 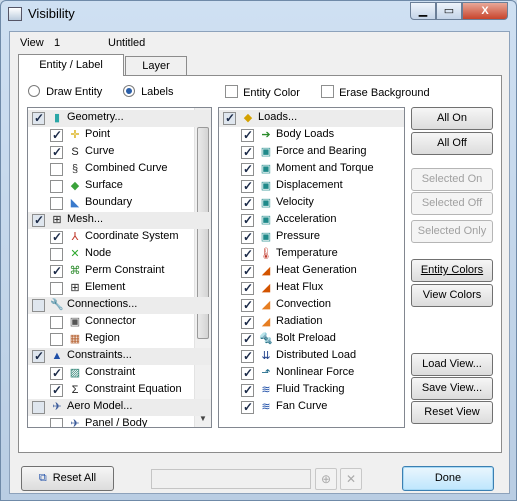 What do you see at coordinates (311, 305) in the screenshot?
I see `tree-item-row: ◢ Convection` at bounding box center [311, 305].